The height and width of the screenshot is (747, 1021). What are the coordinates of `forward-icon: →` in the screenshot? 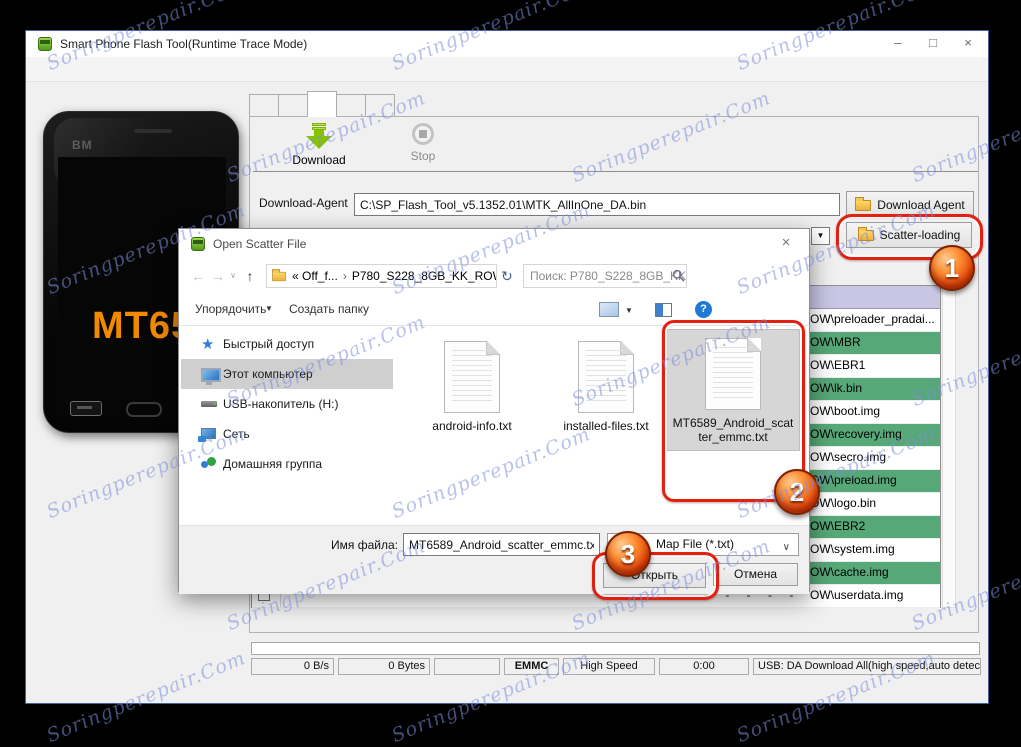 It's located at (218, 276).